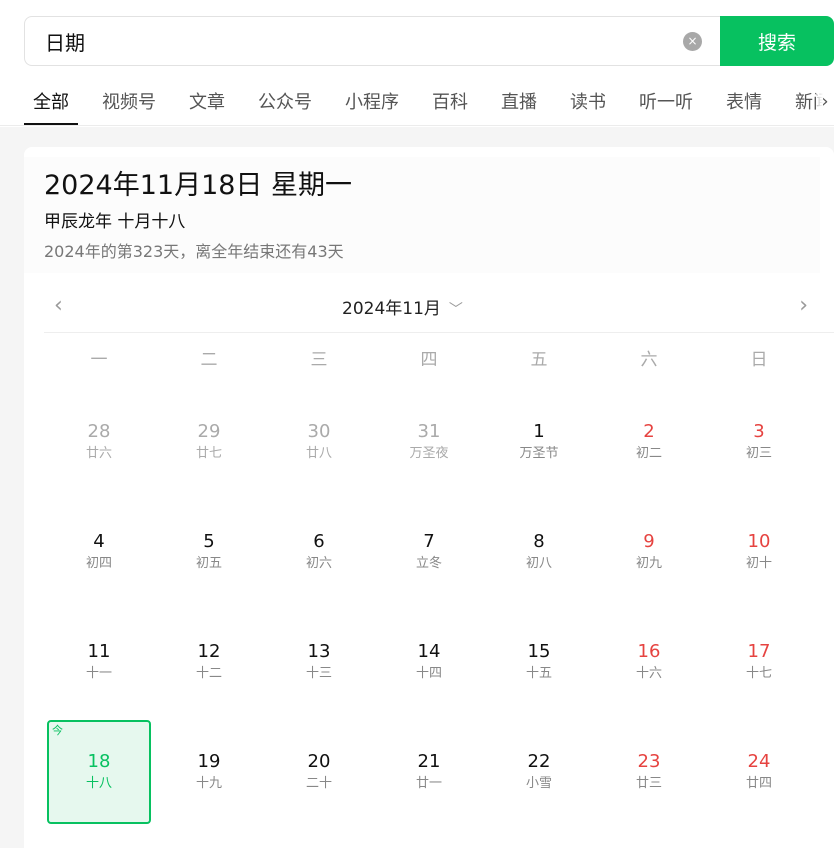 This screenshot has width=834, height=848. What do you see at coordinates (759, 761) in the screenshot?
I see `day-number: 24` at bounding box center [759, 761].